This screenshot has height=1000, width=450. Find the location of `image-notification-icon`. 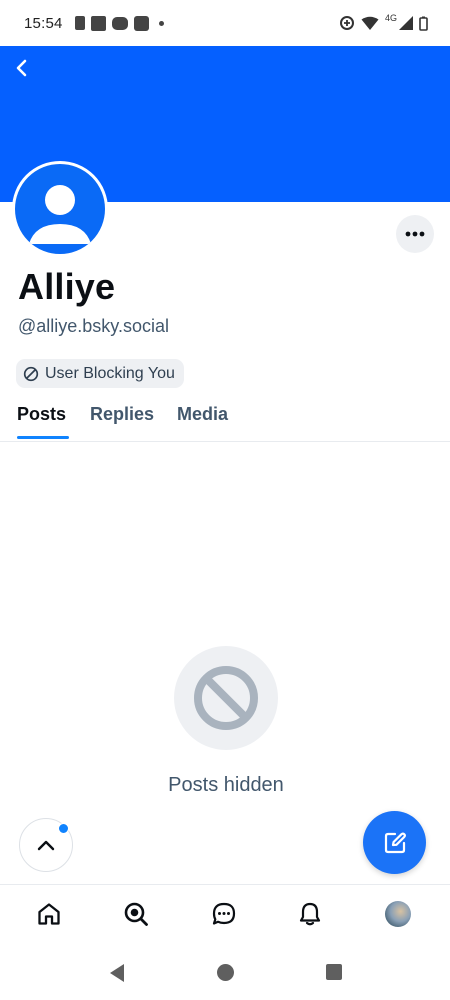

image-notification-icon is located at coordinates (98, 23).